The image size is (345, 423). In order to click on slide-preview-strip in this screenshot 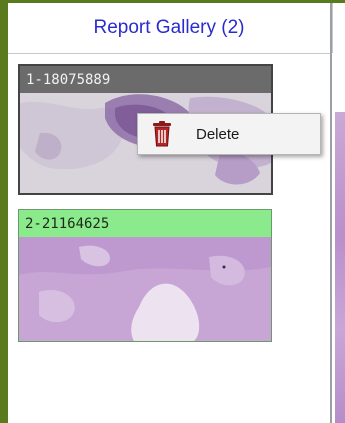, I will do `click(340, 267)`.